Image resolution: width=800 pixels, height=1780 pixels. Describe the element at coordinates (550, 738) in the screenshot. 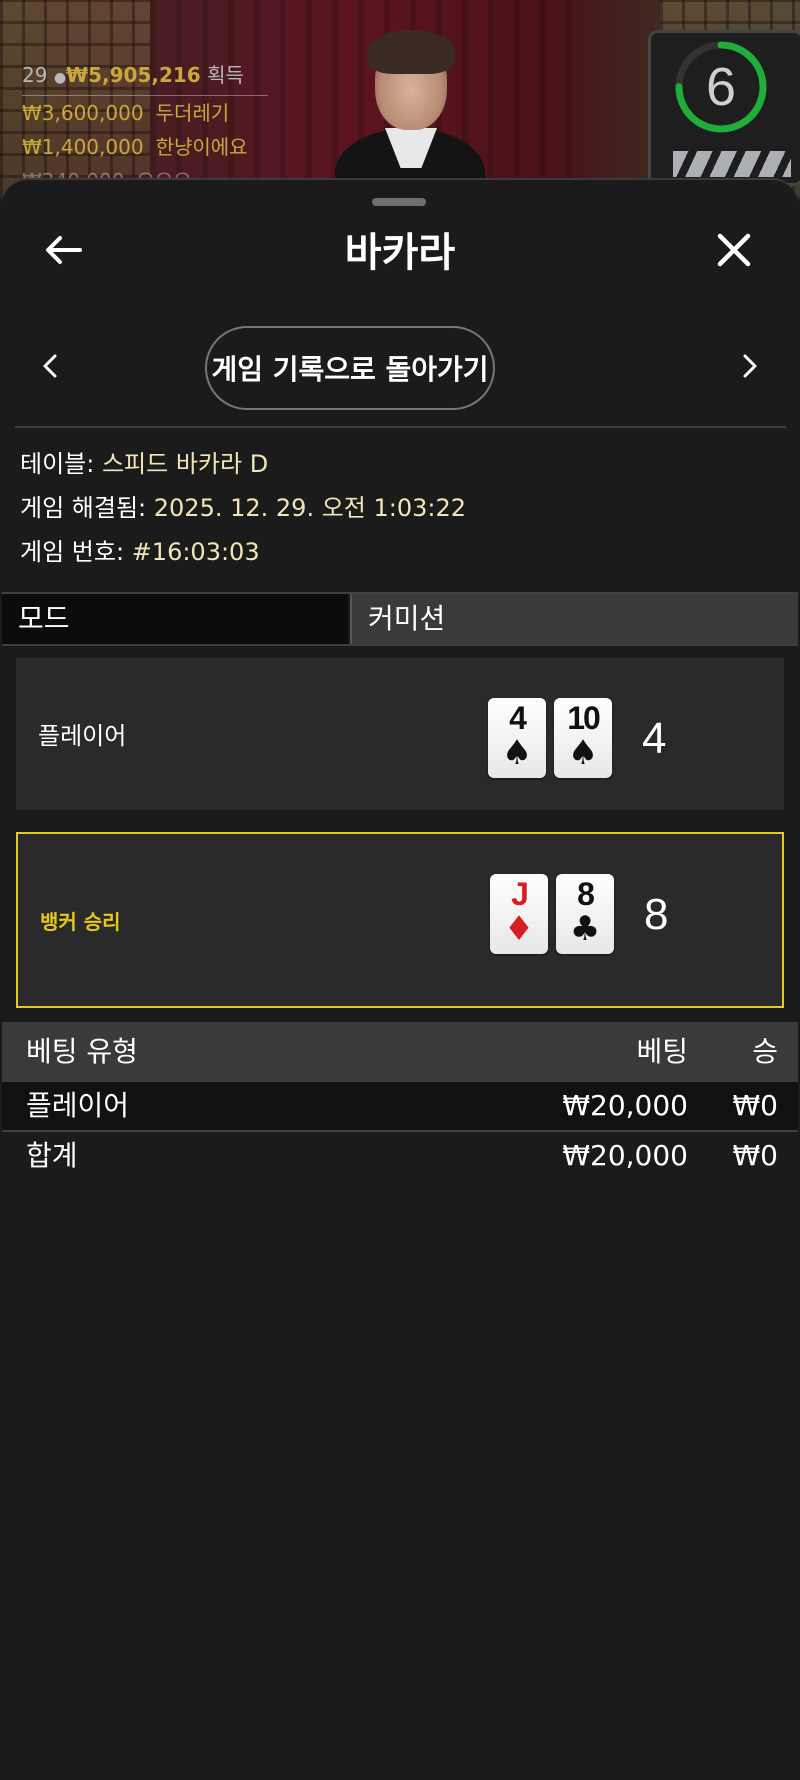

I see `player-cards: 4 ♠ 10 ♠` at that location.